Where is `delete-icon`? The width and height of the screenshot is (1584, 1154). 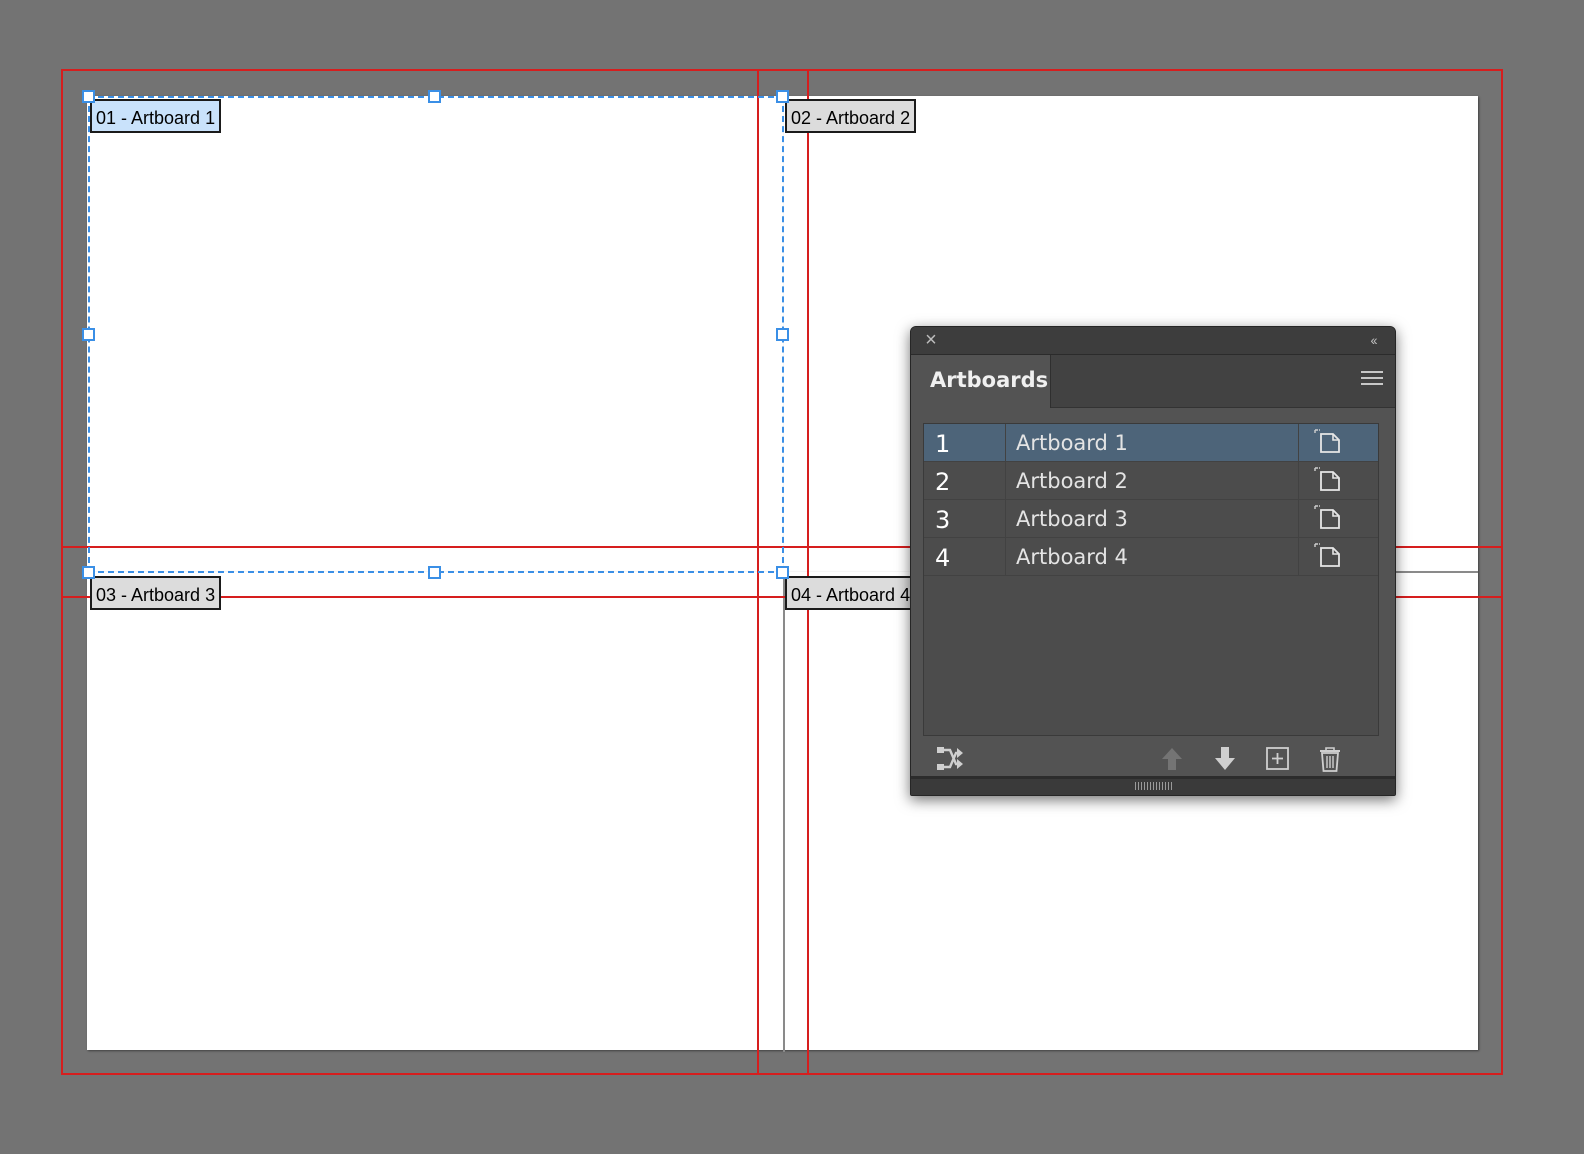
delete-icon is located at coordinates (1330, 759).